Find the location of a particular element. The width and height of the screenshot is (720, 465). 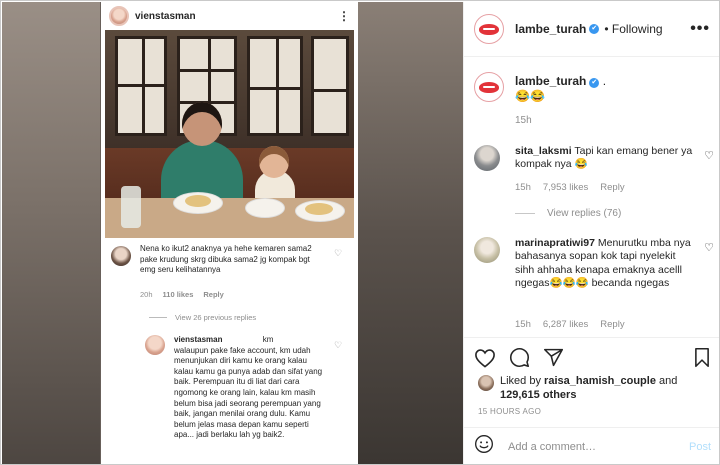

media-blur-right is located at coordinates (410, 233).